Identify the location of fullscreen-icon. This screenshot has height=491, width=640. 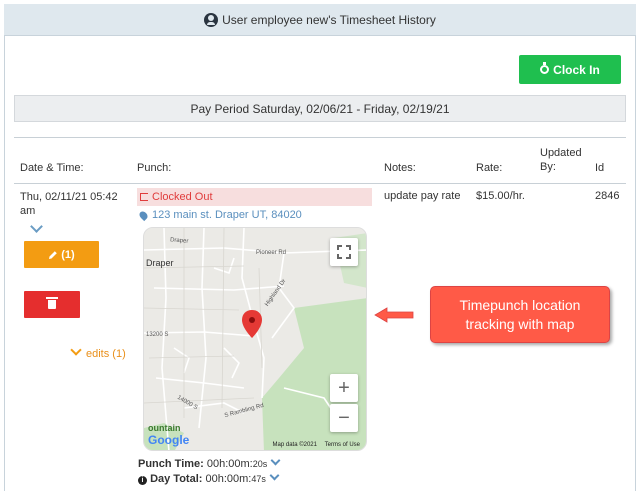
(344, 252).